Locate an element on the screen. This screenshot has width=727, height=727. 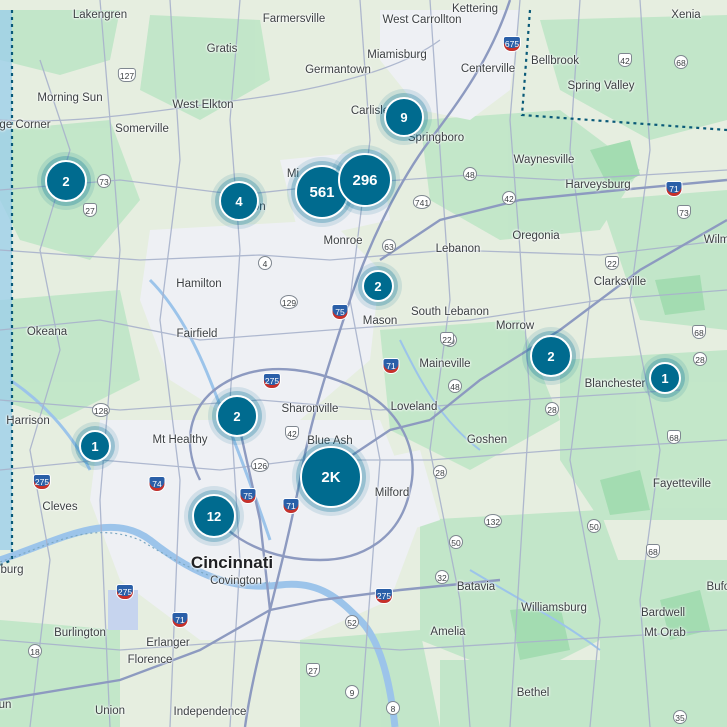
cluster-count: 4 is located at coordinates (239, 201).